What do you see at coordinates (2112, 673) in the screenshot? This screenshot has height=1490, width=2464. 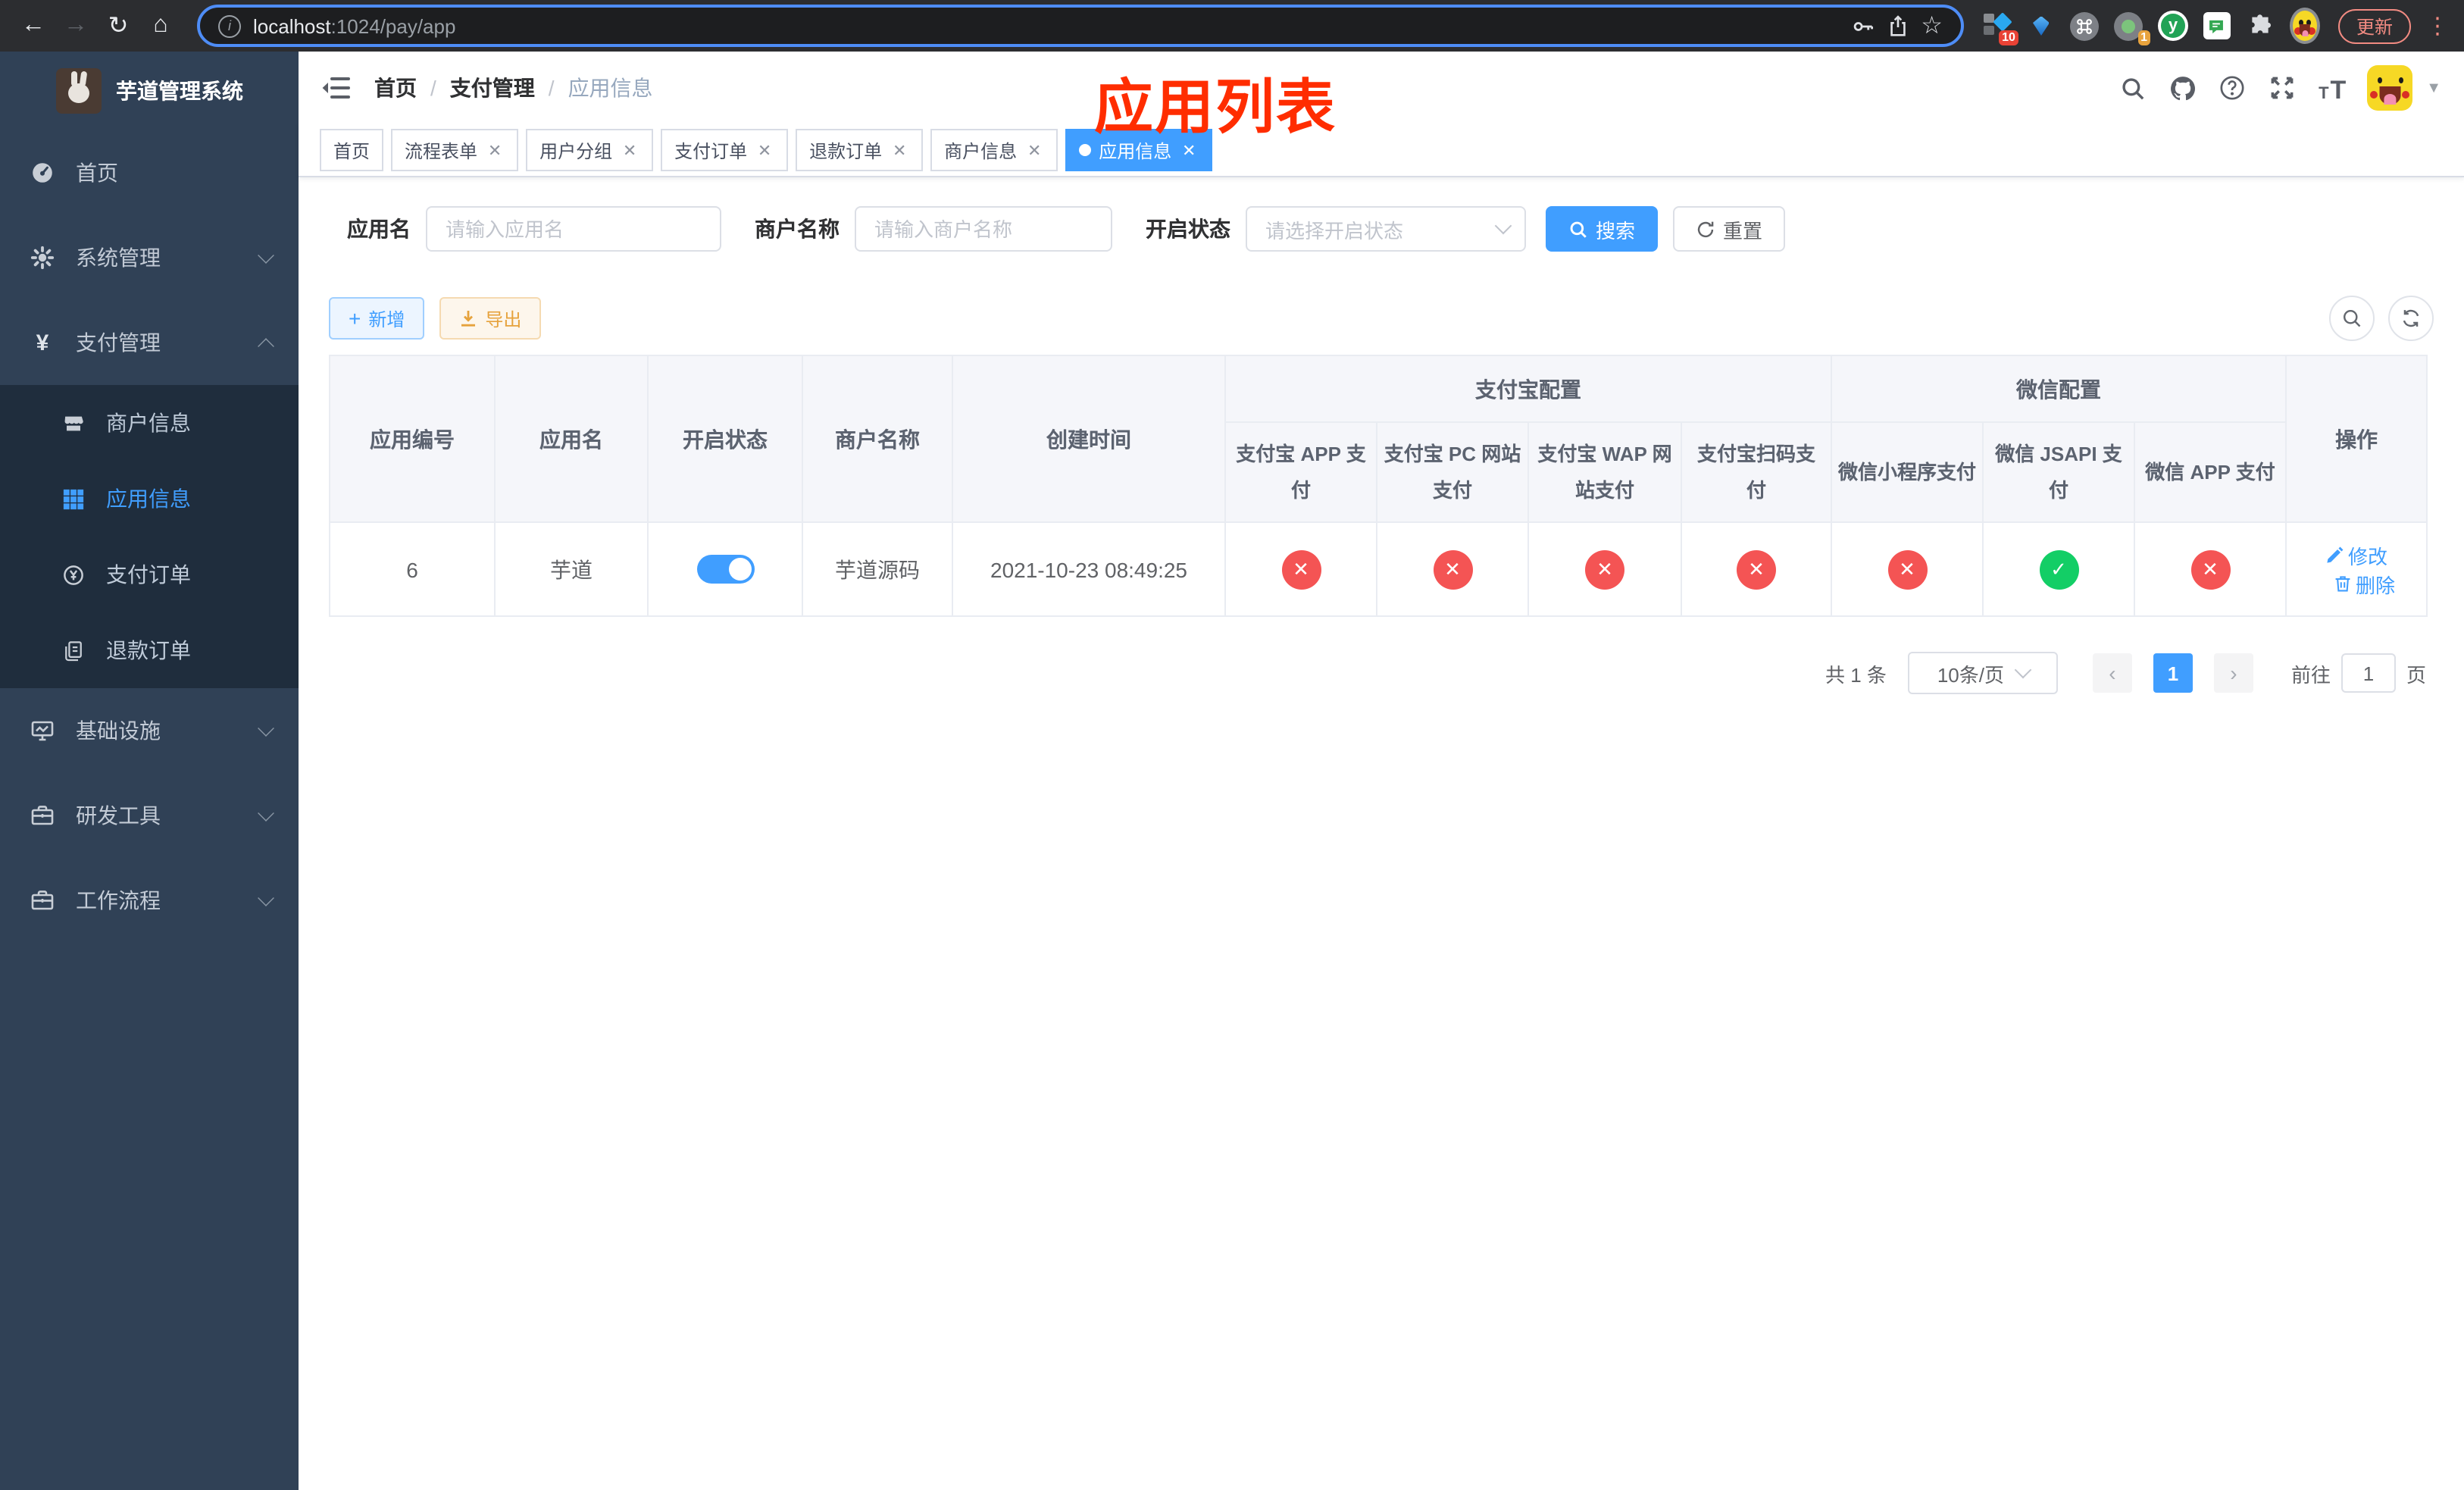 I see `prev-page-button: ‹` at bounding box center [2112, 673].